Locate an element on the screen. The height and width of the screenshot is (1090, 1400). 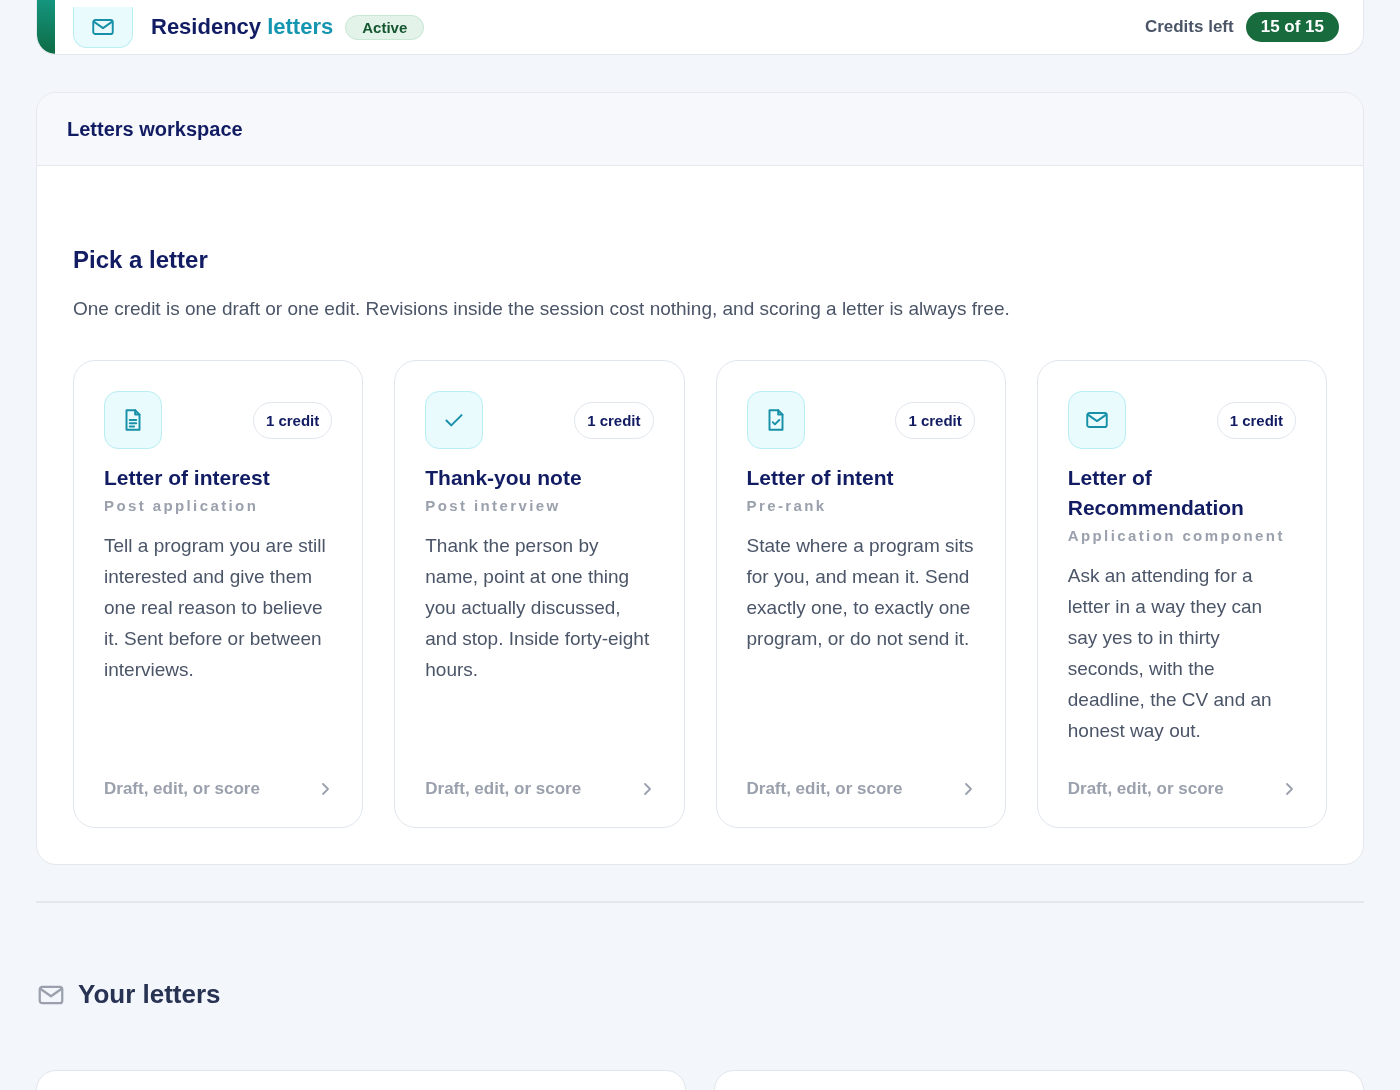
letter-card: 1 credit Thank-you note Post interview Thank the person by name, point at one thing you actually discussed, and stop. Inside forty-eight hours. Draft, edit, or score is located at coordinates (539, 594).